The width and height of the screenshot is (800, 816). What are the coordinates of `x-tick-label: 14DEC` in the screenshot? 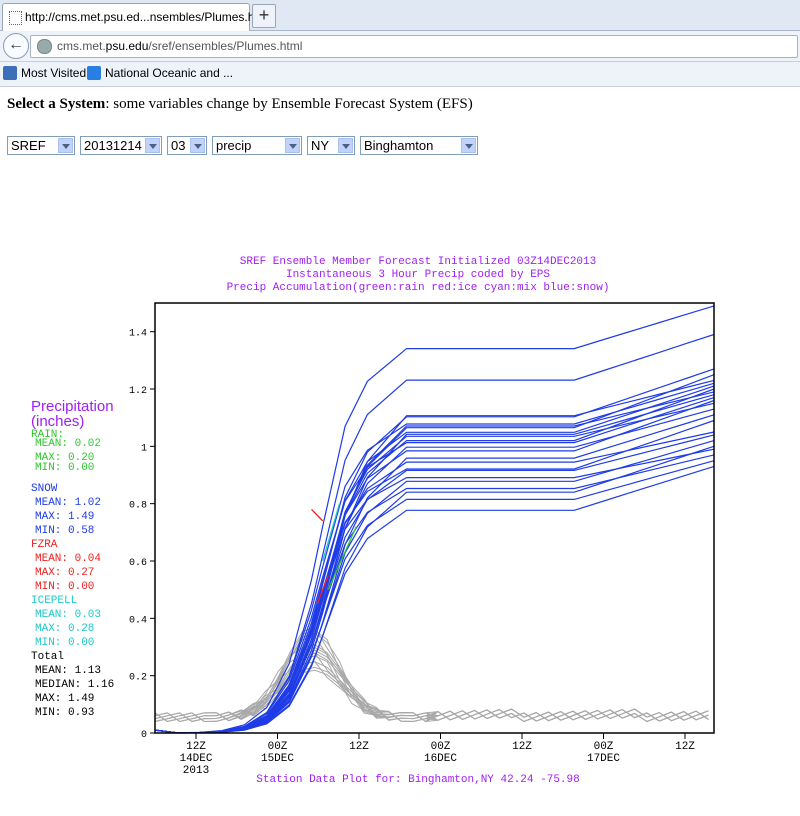 It's located at (195, 759).